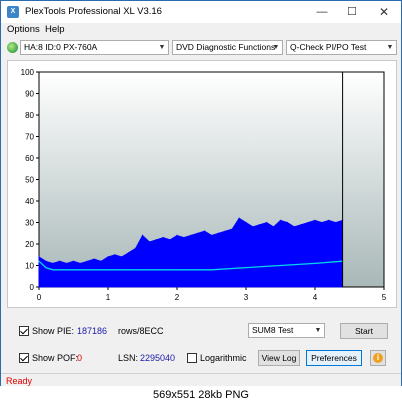 Image resolution: width=402 pixels, height=404 pixels. I want to click on drive-select: HA:8 ID:0 PX-760A ▼, so click(94, 47).